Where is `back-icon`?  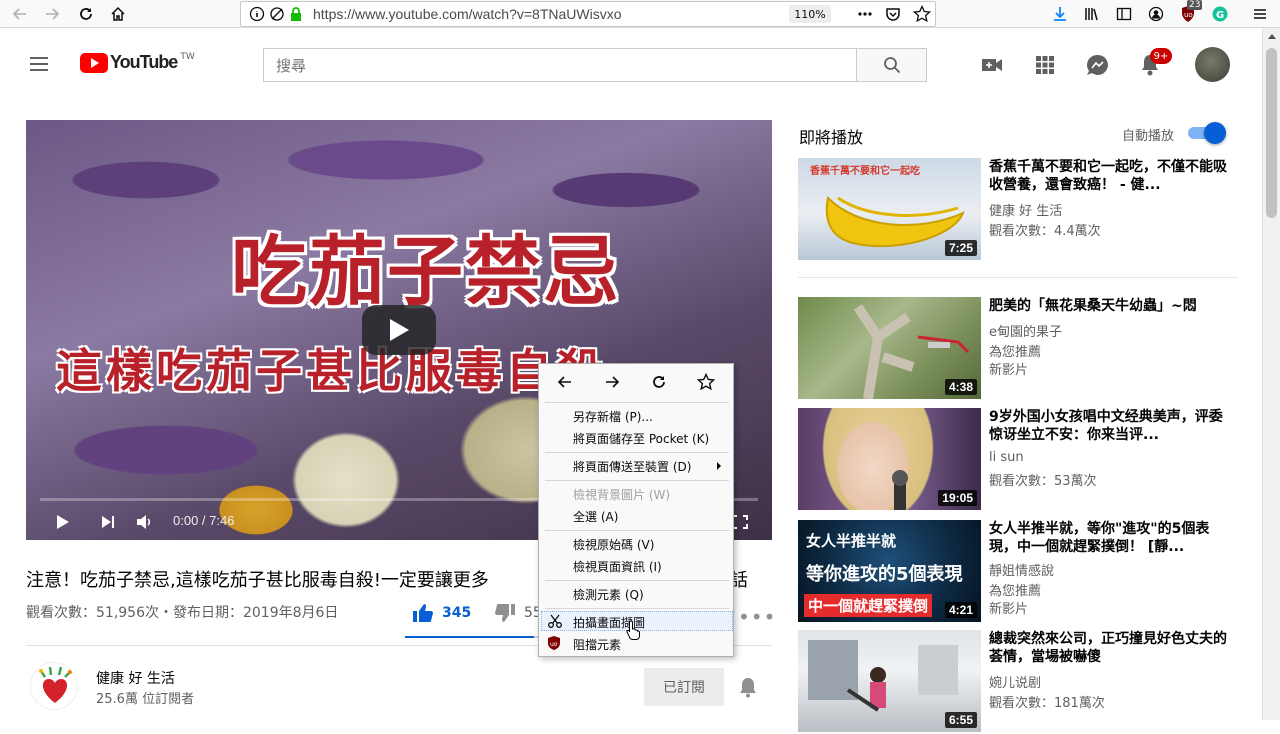
back-icon is located at coordinates (20, 14).